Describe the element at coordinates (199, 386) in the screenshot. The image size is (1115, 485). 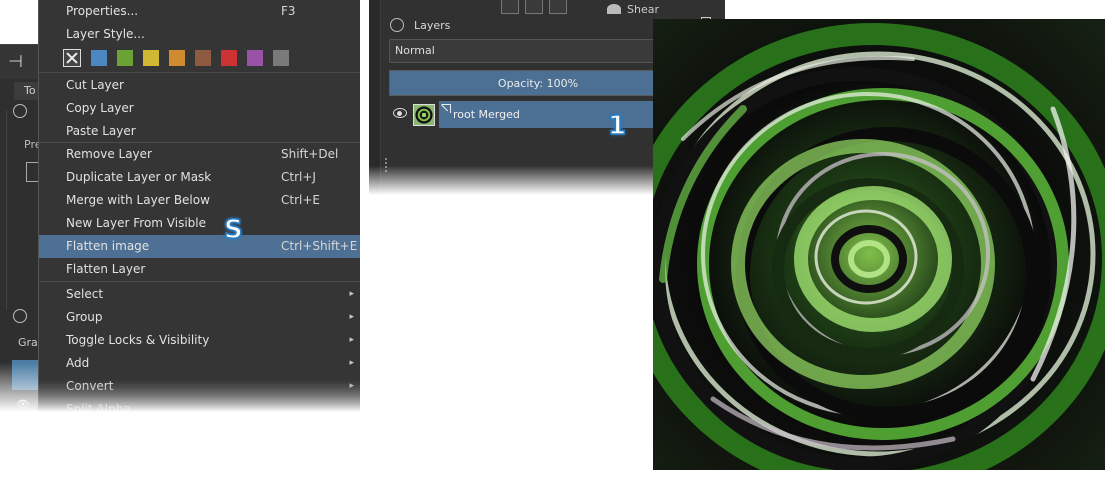
I see `menu-item-convert: Convert ▸` at that location.